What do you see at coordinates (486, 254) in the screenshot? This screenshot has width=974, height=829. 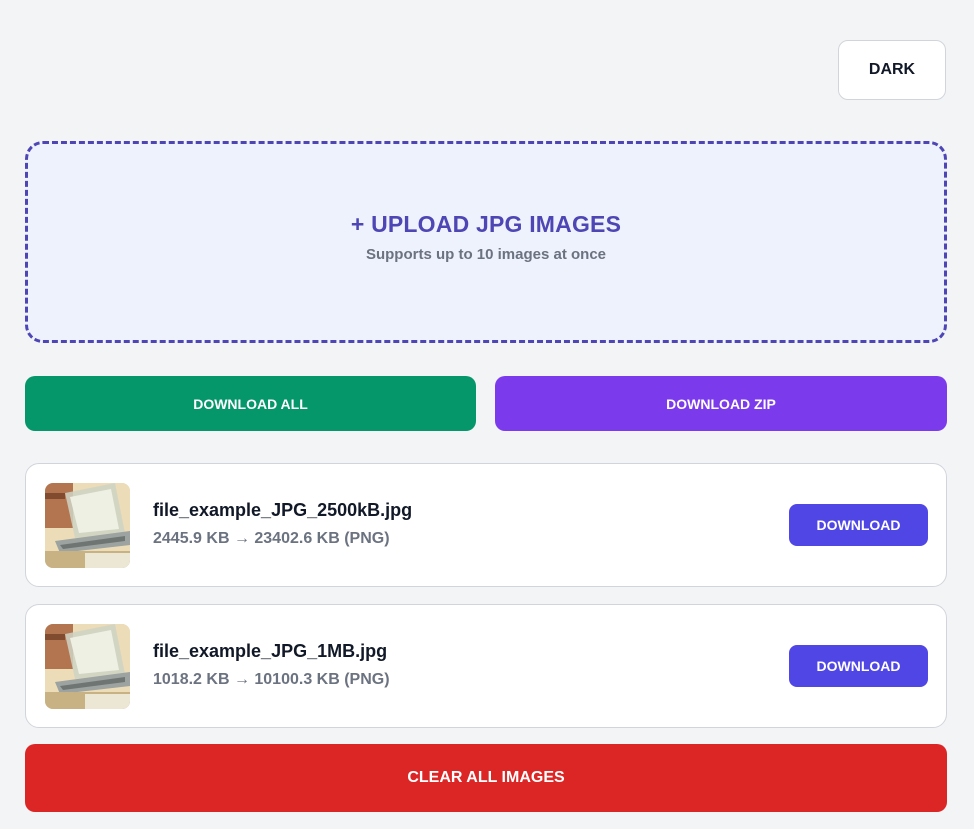 I see `upload-subtitle: Supports up to 10 images at once` at bounding box center [486, 254].